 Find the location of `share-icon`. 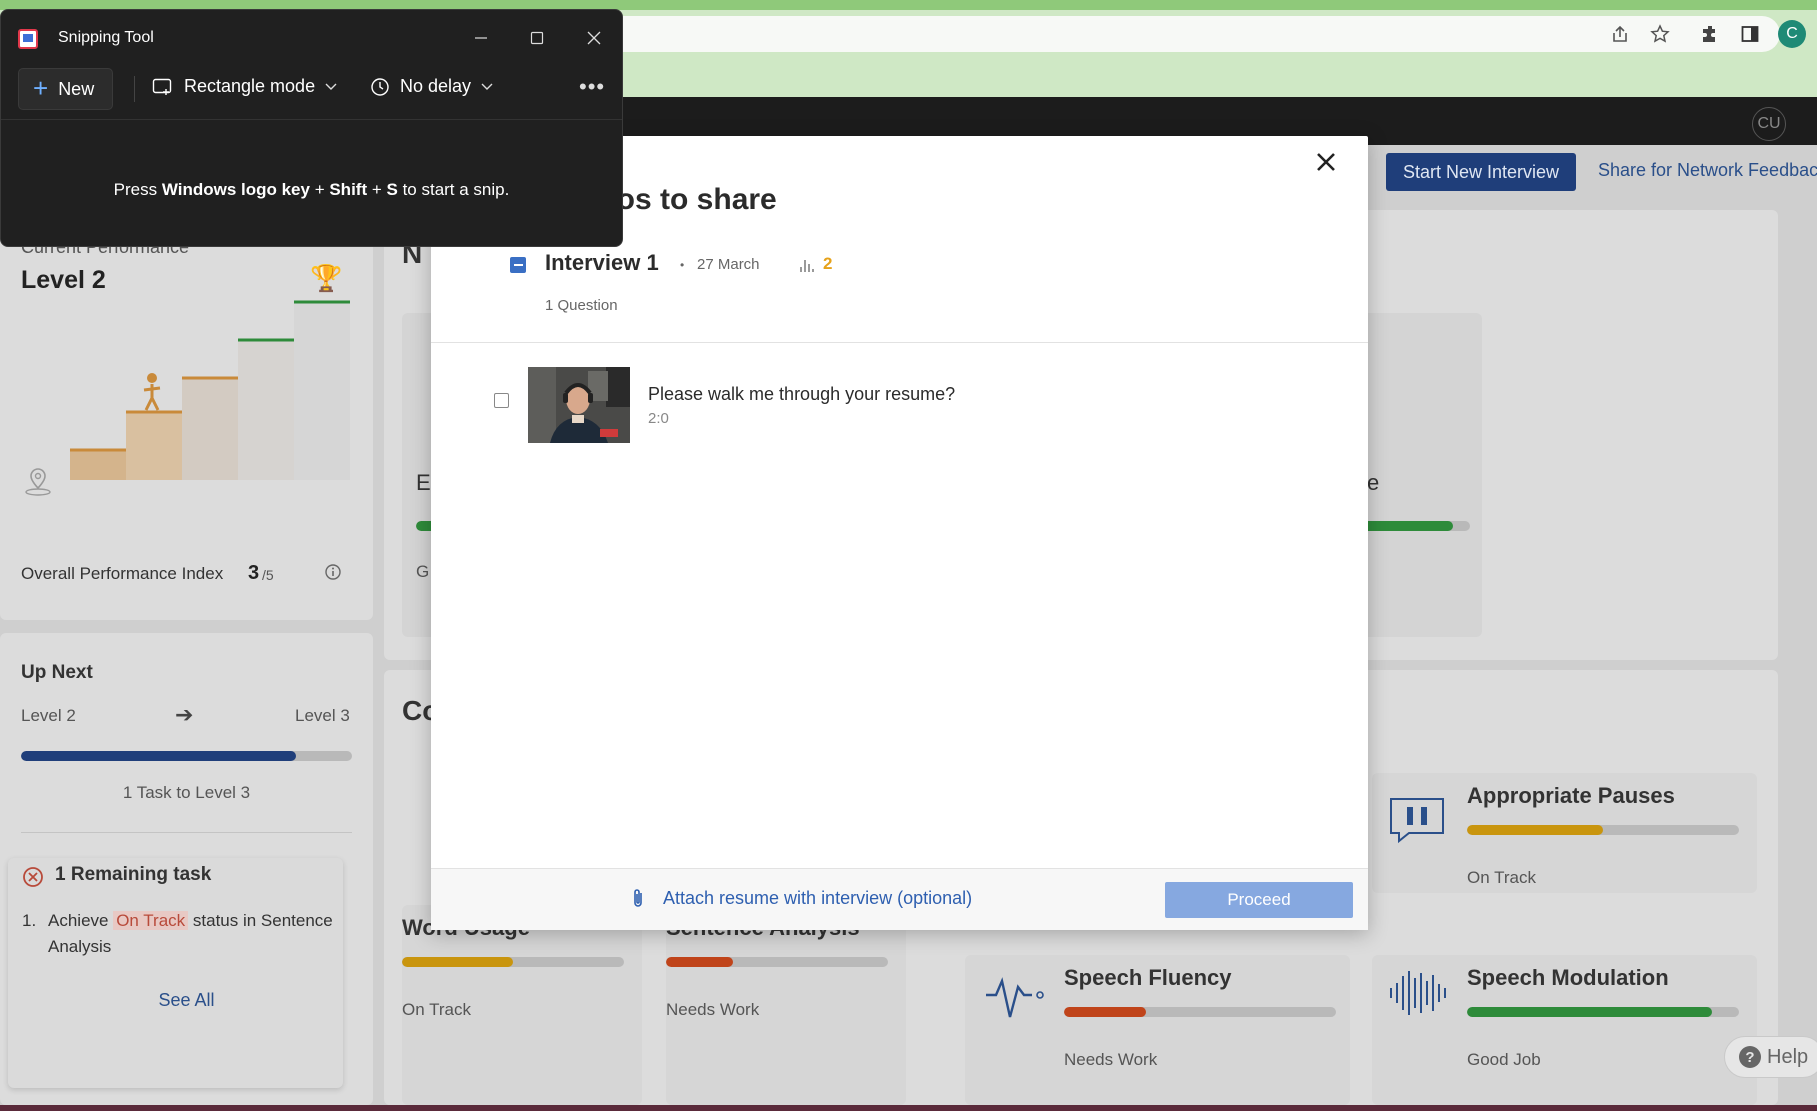

share-icon is located at coordinates (1620, 34).